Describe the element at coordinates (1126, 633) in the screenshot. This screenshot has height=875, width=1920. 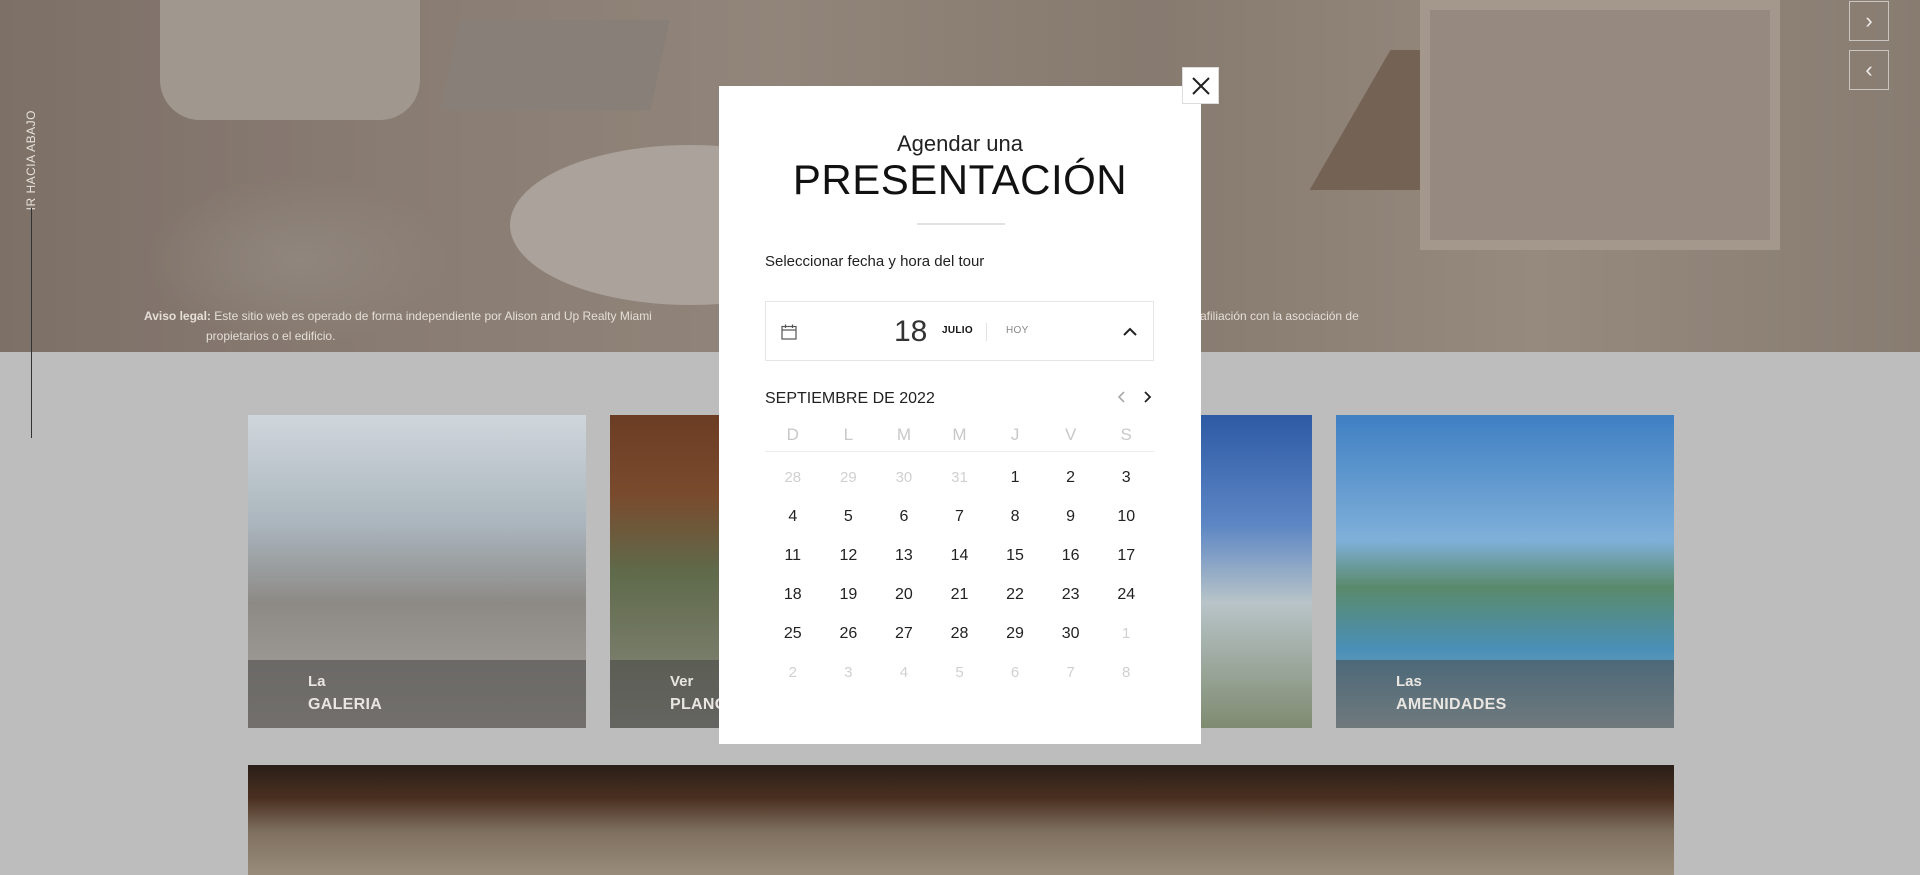
I see `calendar-day-outside: 1` at that location.